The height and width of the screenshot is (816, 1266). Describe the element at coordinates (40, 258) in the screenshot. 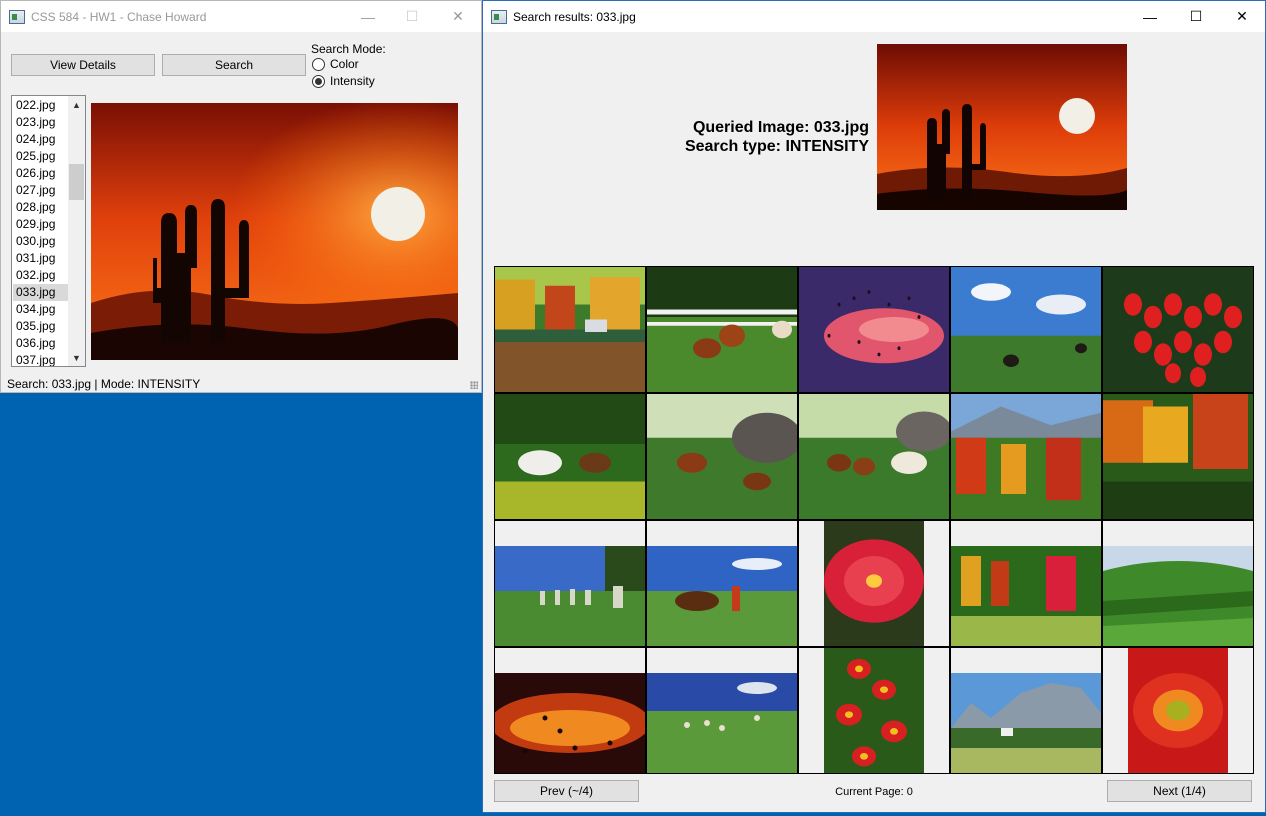

I see `file-list-item: 031.jpg` at that location.